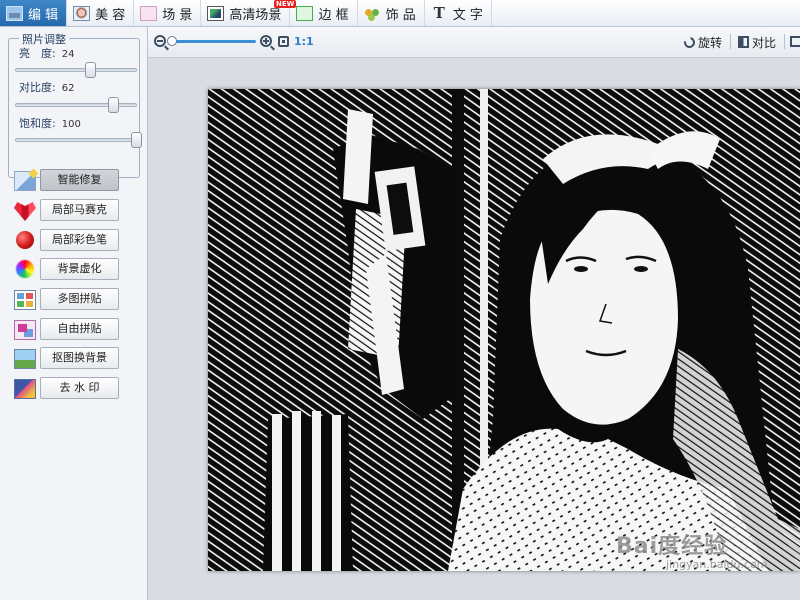 This screenshot has height=600, width=800. Describe the element at coordinates (372, 13) in the screenshot. I see `decoration-icon` at that location.